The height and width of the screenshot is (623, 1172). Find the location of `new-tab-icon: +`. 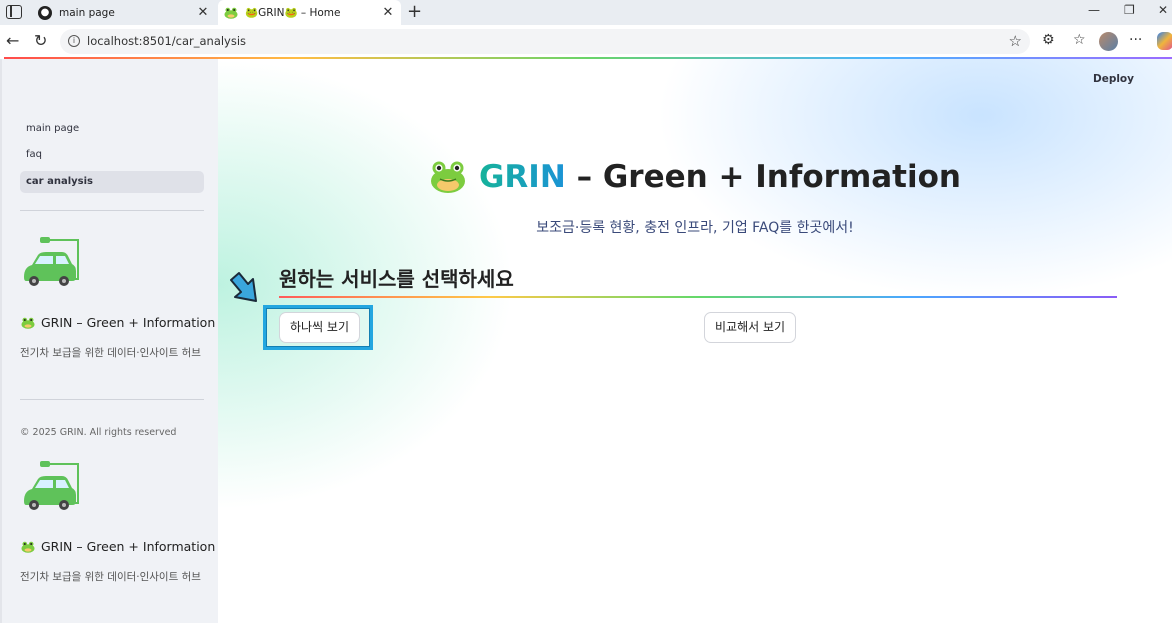

new-tab-icon: + is located at coordinates (414, 11).